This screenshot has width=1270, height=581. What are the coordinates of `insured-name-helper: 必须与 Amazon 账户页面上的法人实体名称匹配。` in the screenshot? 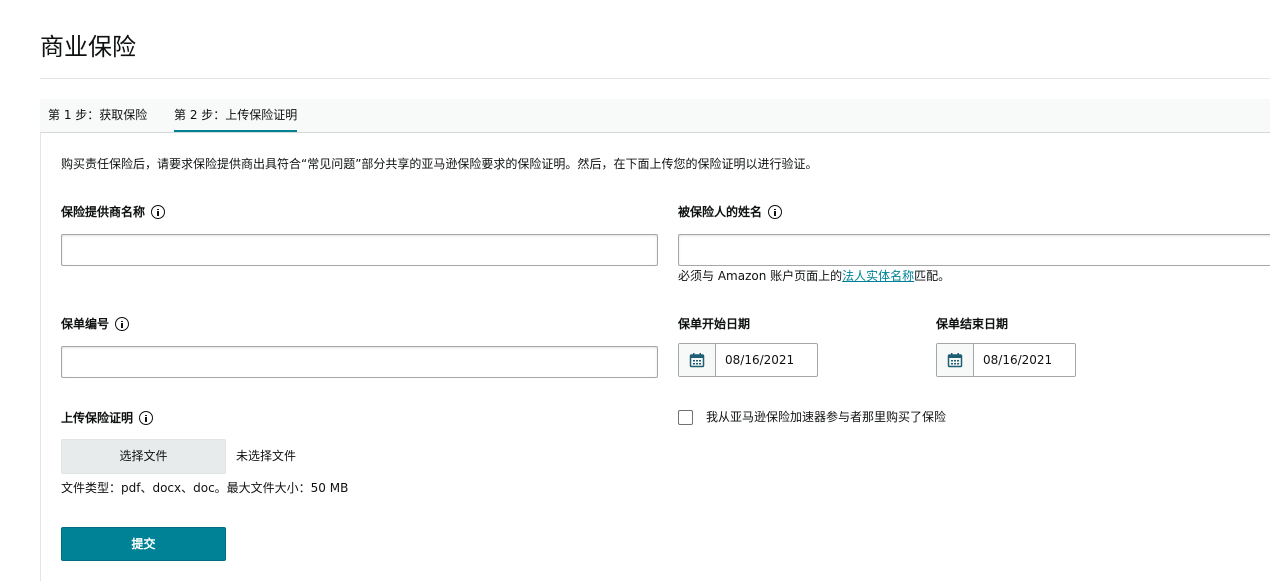 It's located at (814, 276).